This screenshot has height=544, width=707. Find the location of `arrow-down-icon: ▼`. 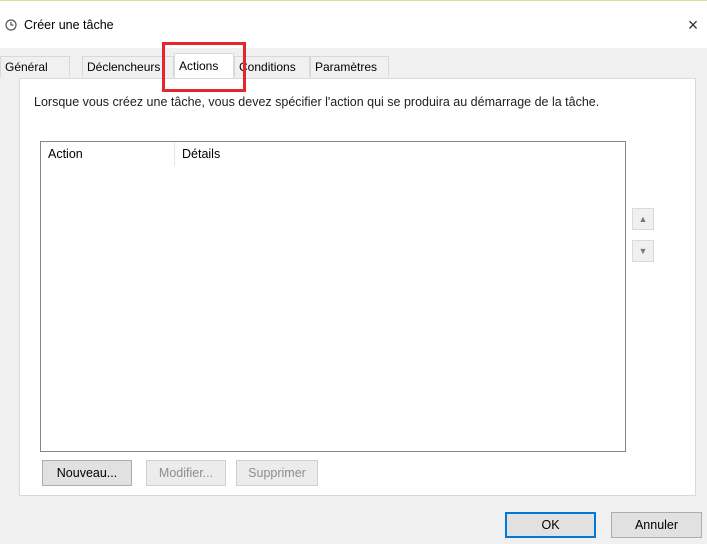

arrow-down-icon: ▼ is located at coordinates (643, 251).